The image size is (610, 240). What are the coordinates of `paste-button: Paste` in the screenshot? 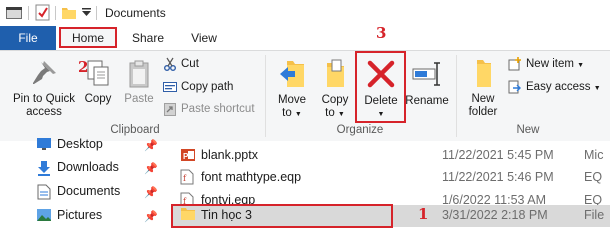 It's located at (139, 82).